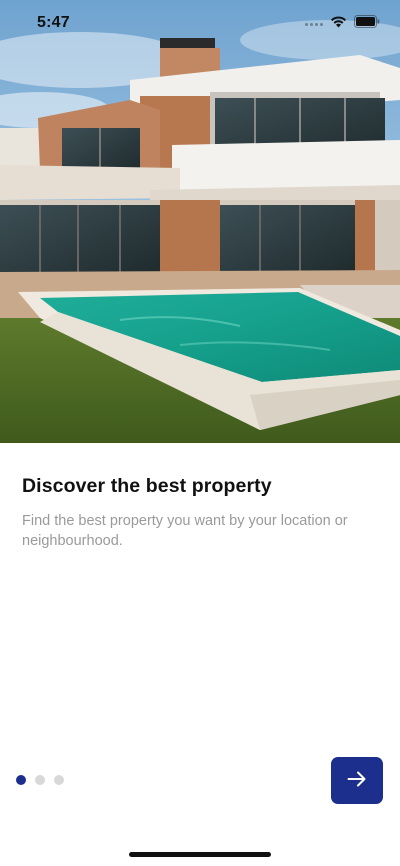  What do you see at coordinates (200, 25) in the screenshot?
I see `status-bar: 5:47` at bounding box center [200, 25].